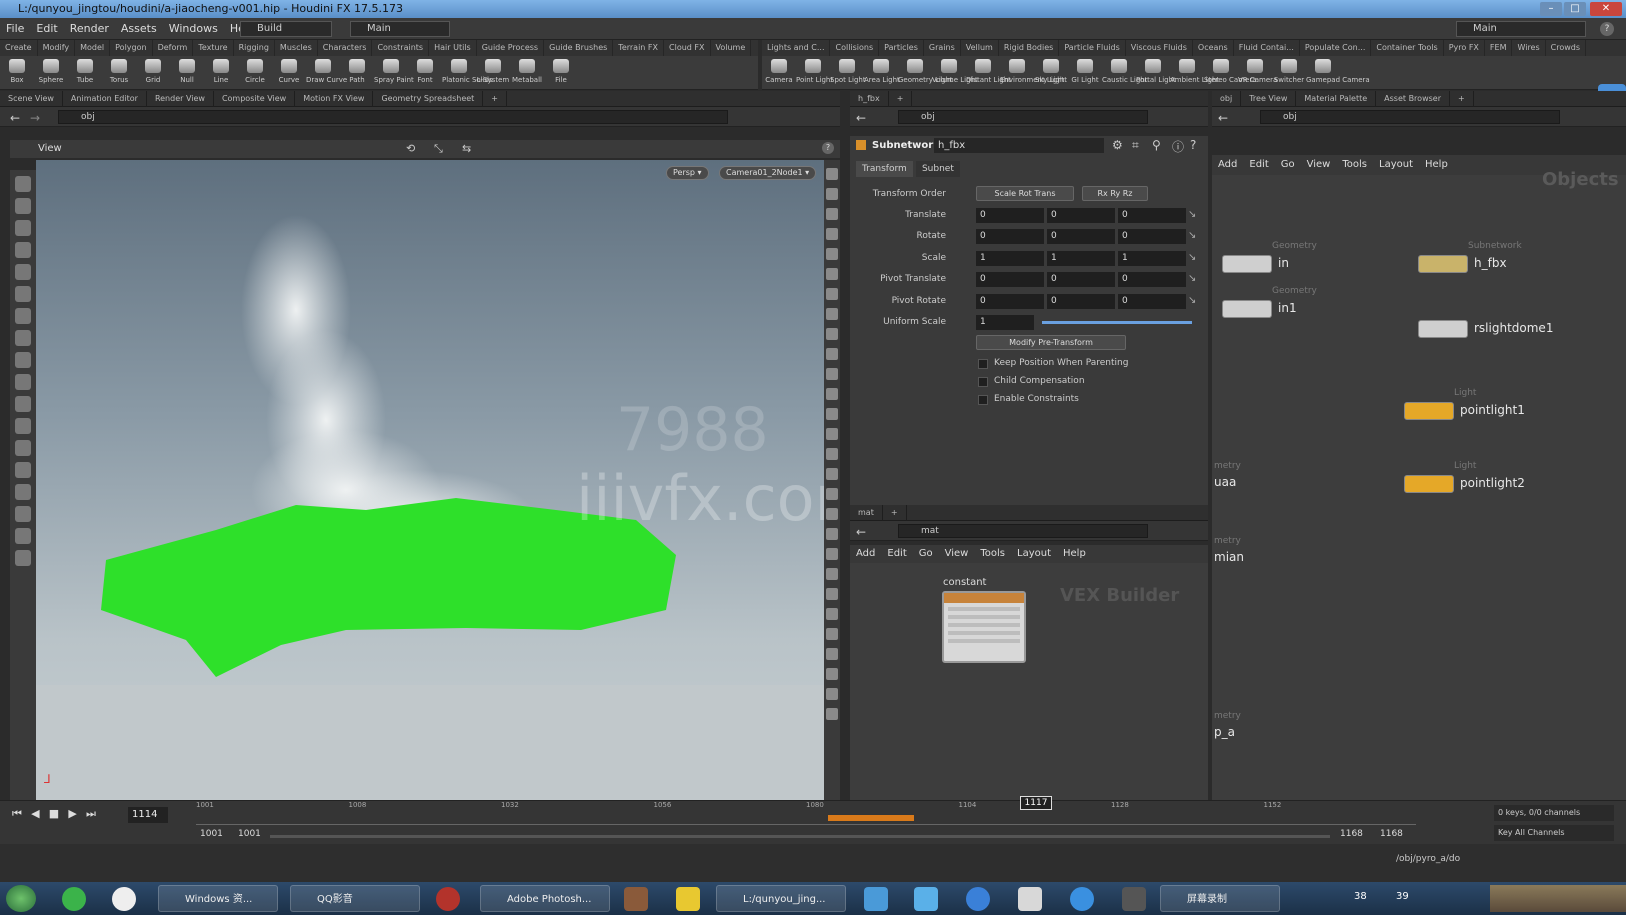  What do you see at coordinates (768, 173) in the screenshot?
I see `camera-menu: Camera01_2Node1 ▾` at bounding box center [768, 173].